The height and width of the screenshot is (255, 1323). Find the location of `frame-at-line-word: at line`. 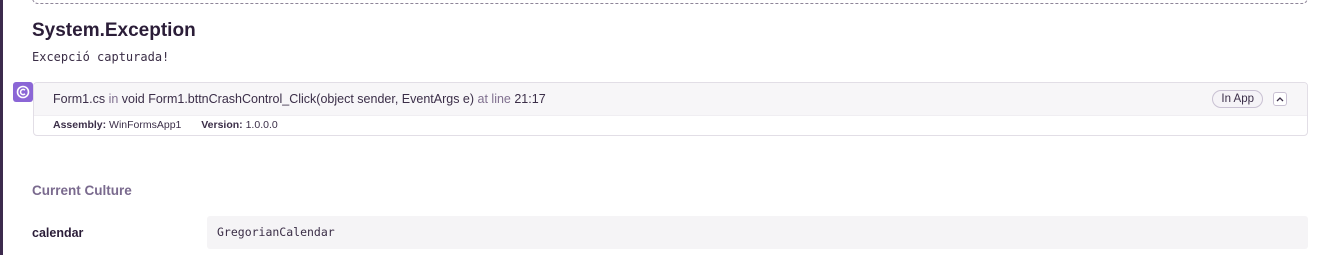

frame-at-line-word: at line is located at coordinates (494, 99).